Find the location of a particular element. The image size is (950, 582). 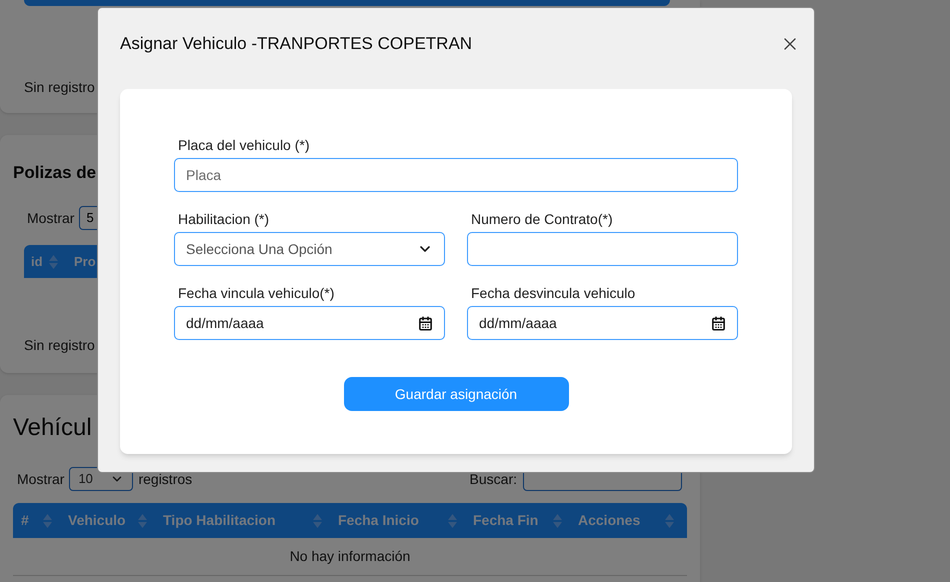

empty-message: No hay información is located at coordinates (350, 556).